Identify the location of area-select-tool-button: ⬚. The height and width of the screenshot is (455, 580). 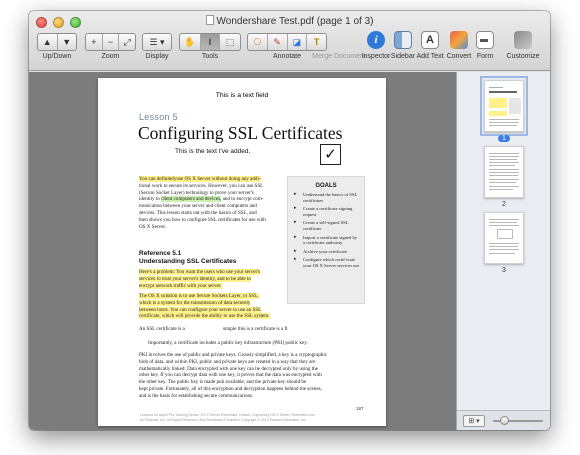
(230, 42).